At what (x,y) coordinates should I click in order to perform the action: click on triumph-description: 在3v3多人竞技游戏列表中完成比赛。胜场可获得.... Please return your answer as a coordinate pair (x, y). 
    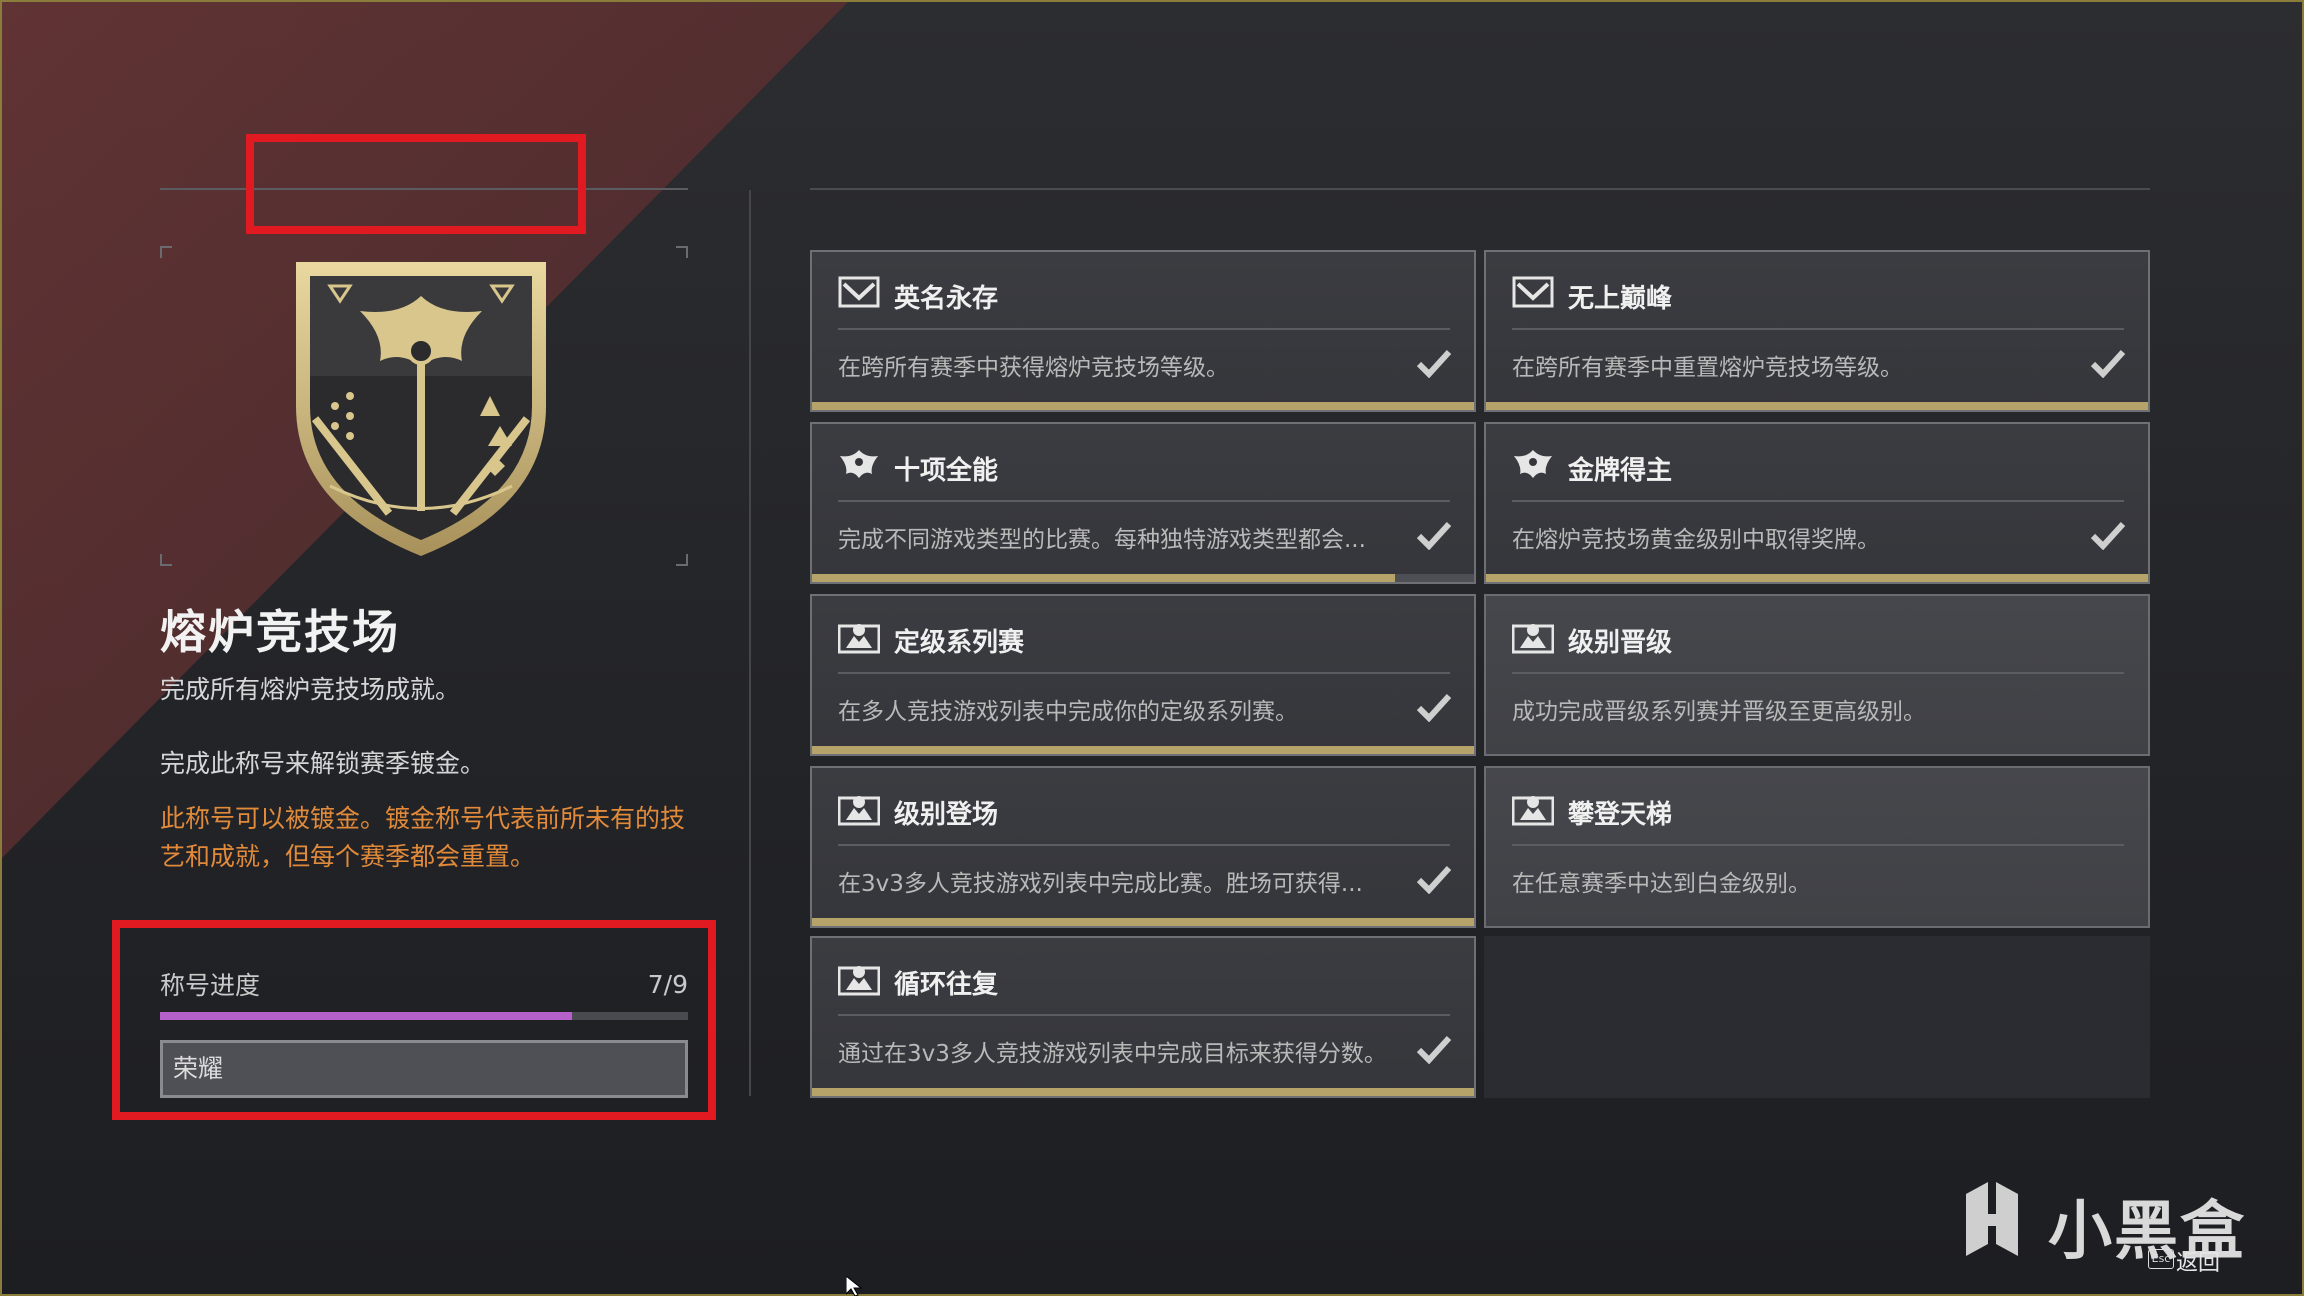
    Looking at the image, I should click on (1100, 884).